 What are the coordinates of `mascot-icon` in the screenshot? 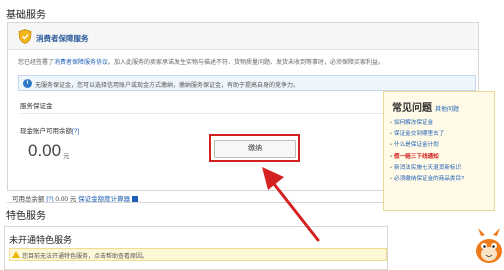 It's located at (489, 245).